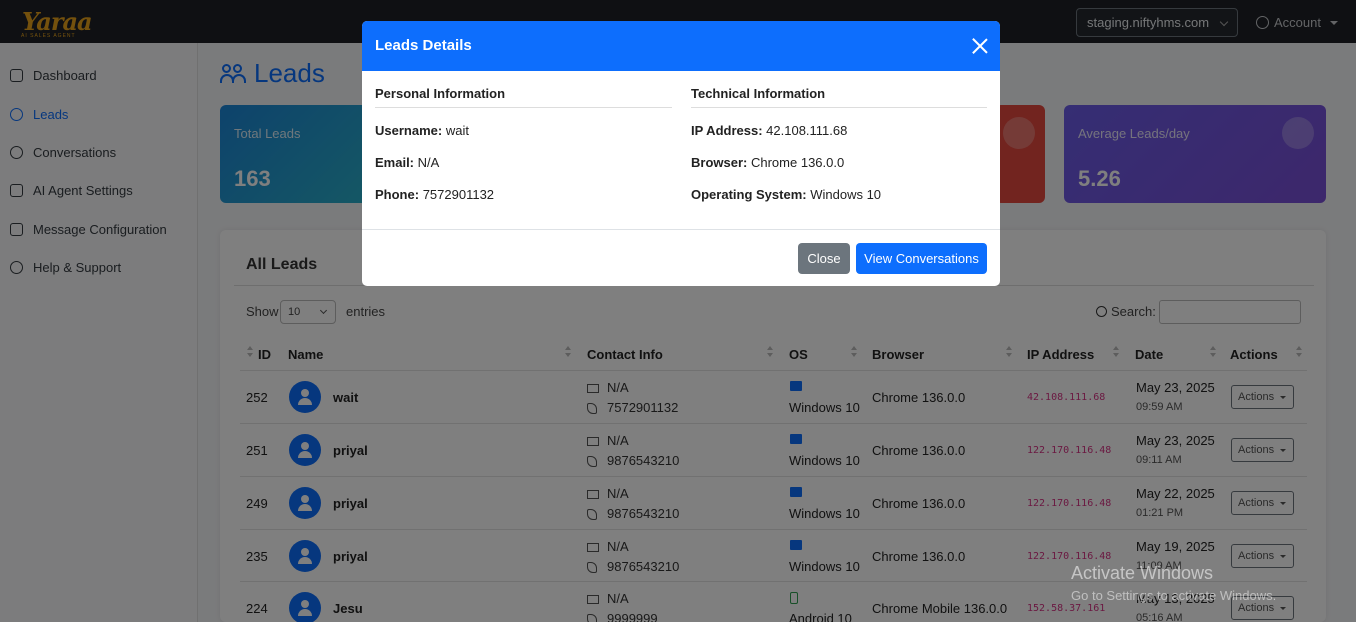  What do you see at coordinates (824, 258) in the screenshot?
I see `close-button: Close` at bounding box center [824, 258].